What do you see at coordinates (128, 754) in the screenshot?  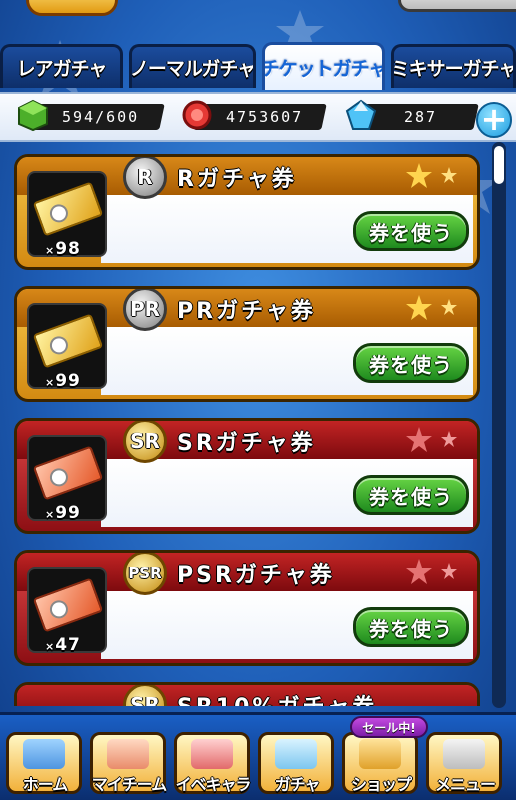 I see `team-icon` at bounding box center [128, 754].